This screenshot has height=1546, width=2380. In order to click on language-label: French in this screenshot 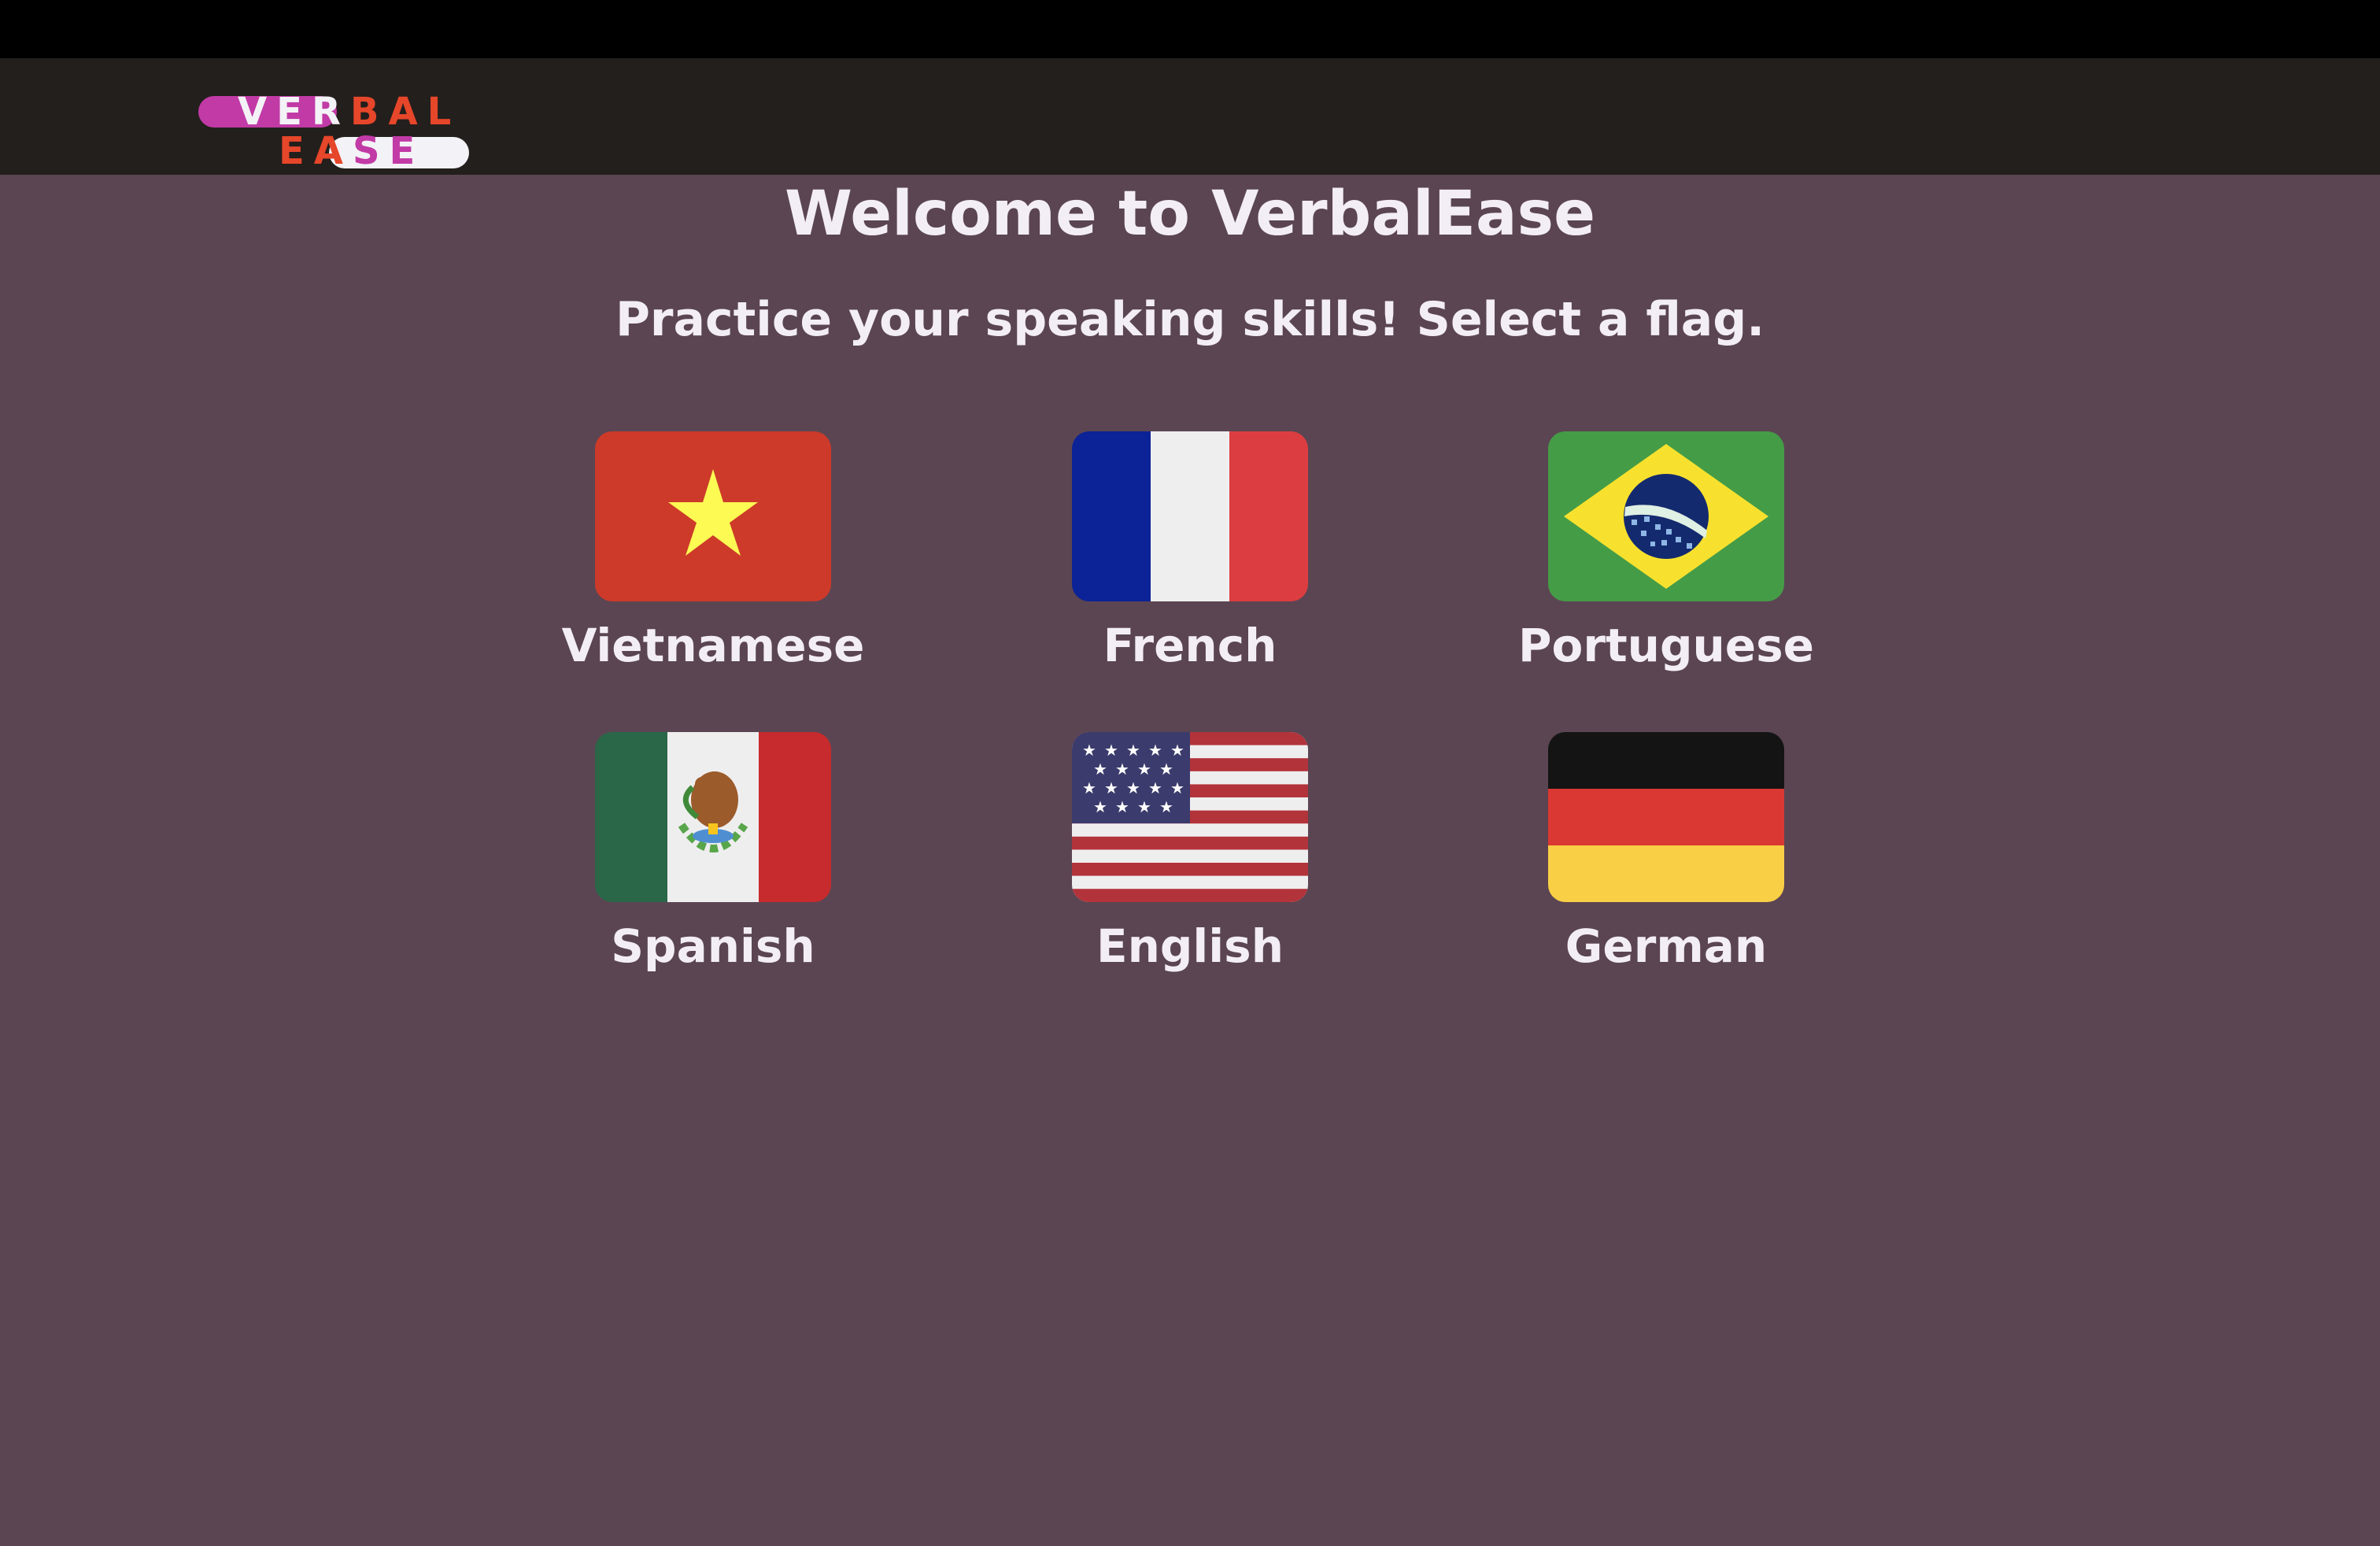, I will do `click(1190, 645)`.